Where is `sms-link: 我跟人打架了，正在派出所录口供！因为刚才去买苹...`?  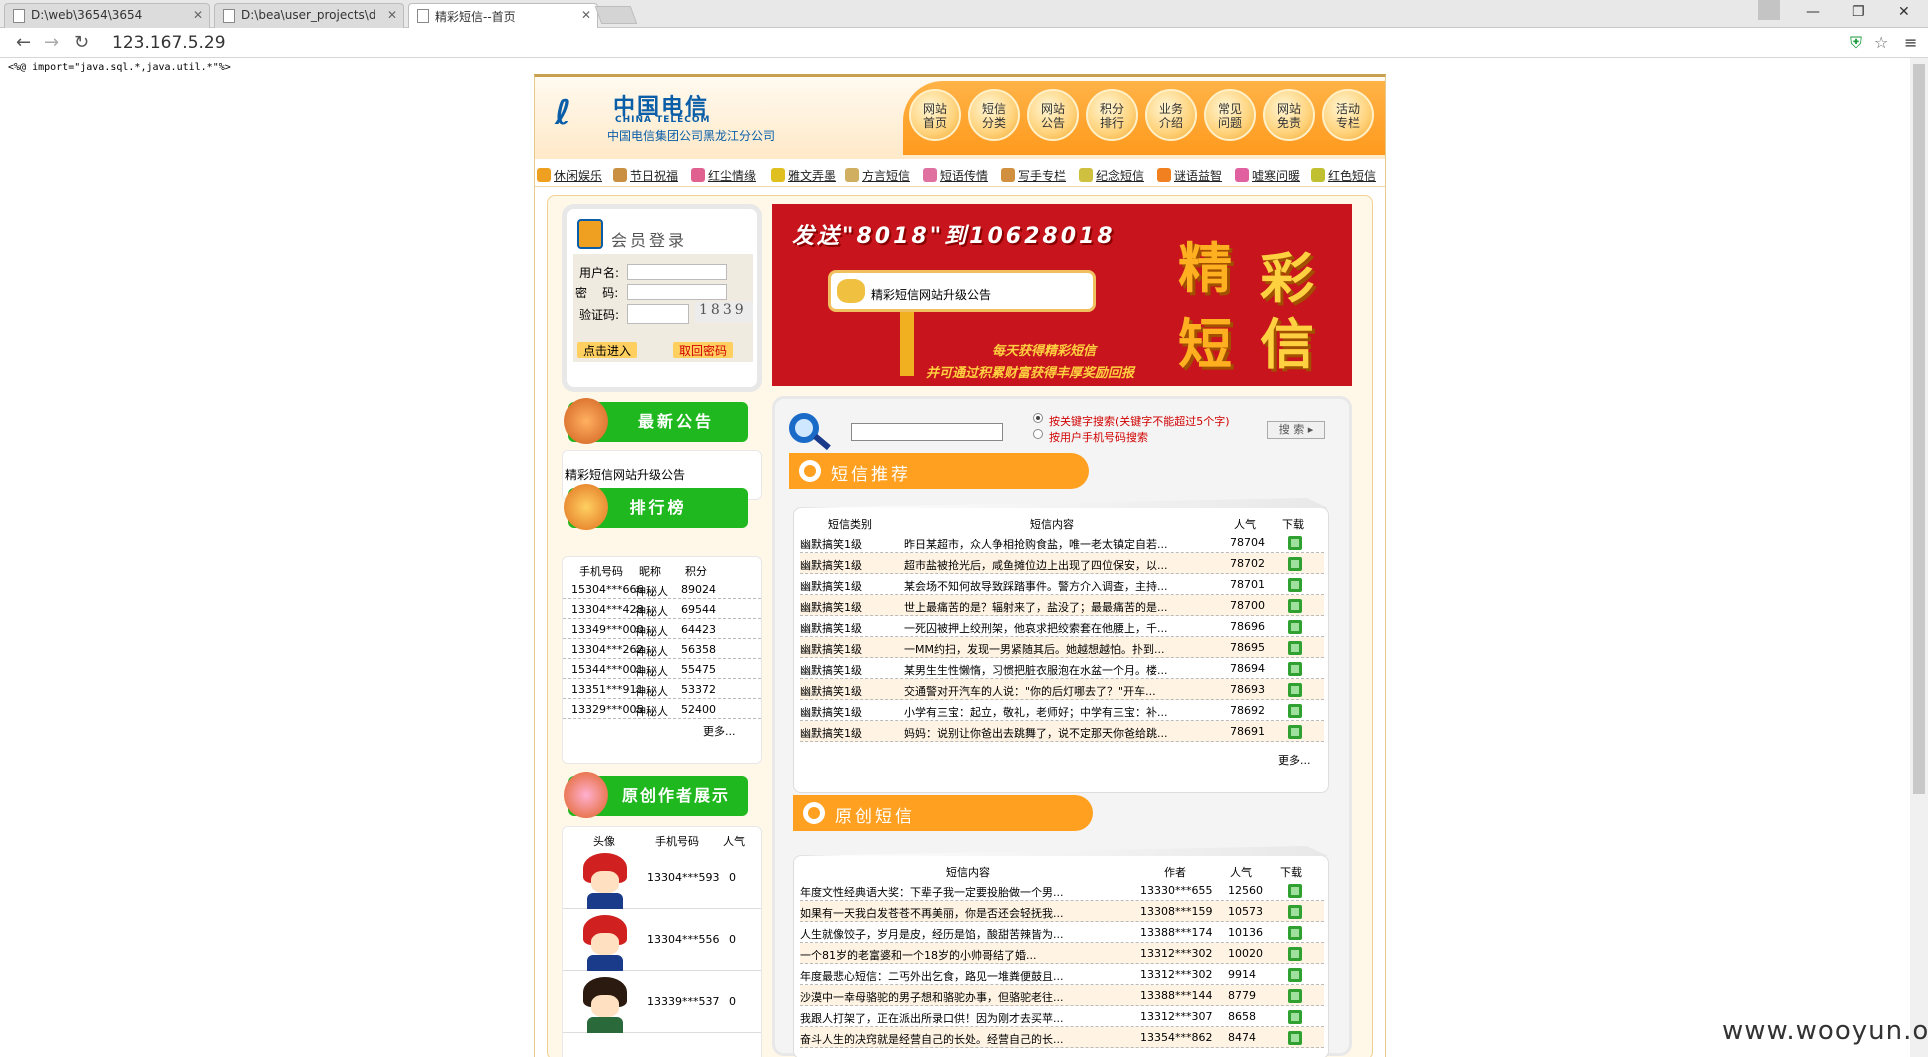
sms-link: 我跟人打架了，正在派出所录口供！因为刚才去买苹... is located at coordinates (965, 1018).